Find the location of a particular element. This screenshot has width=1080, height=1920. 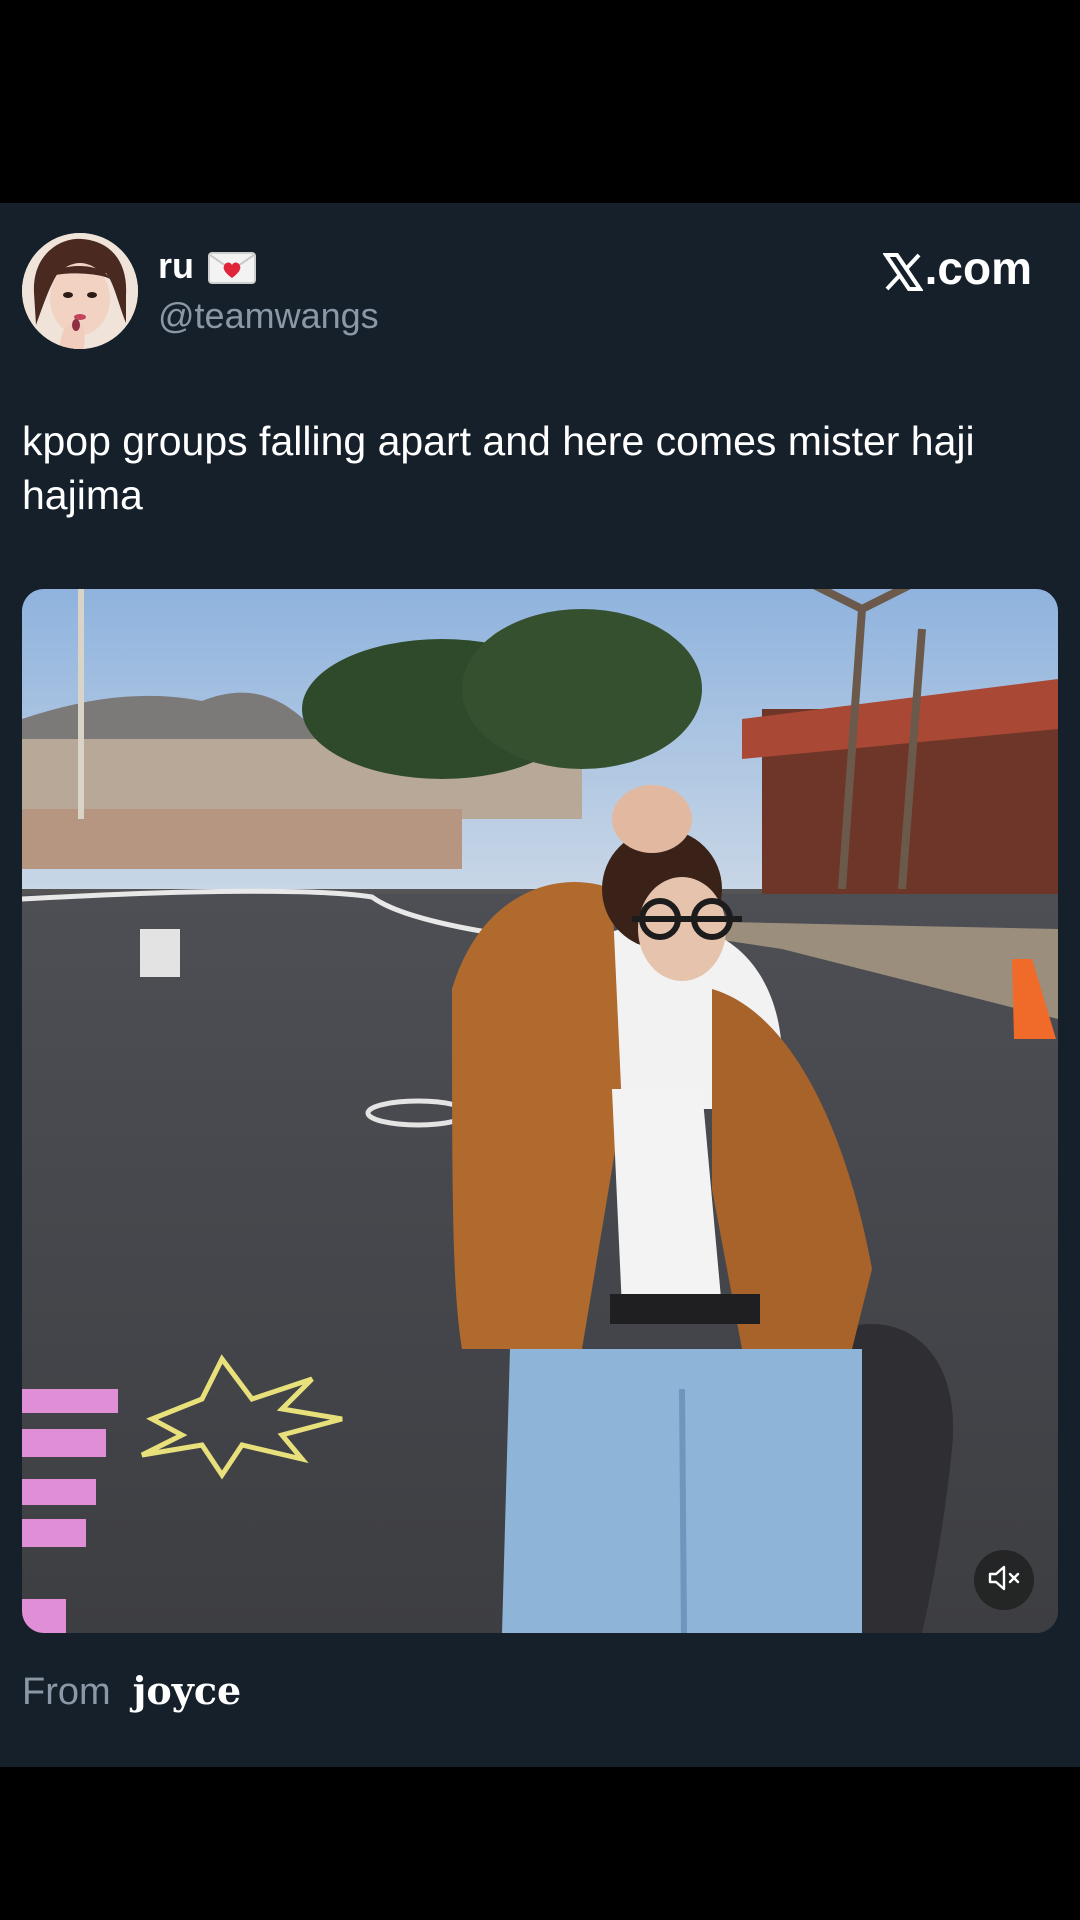

from-label: From is located at coordinates (66, 1692).